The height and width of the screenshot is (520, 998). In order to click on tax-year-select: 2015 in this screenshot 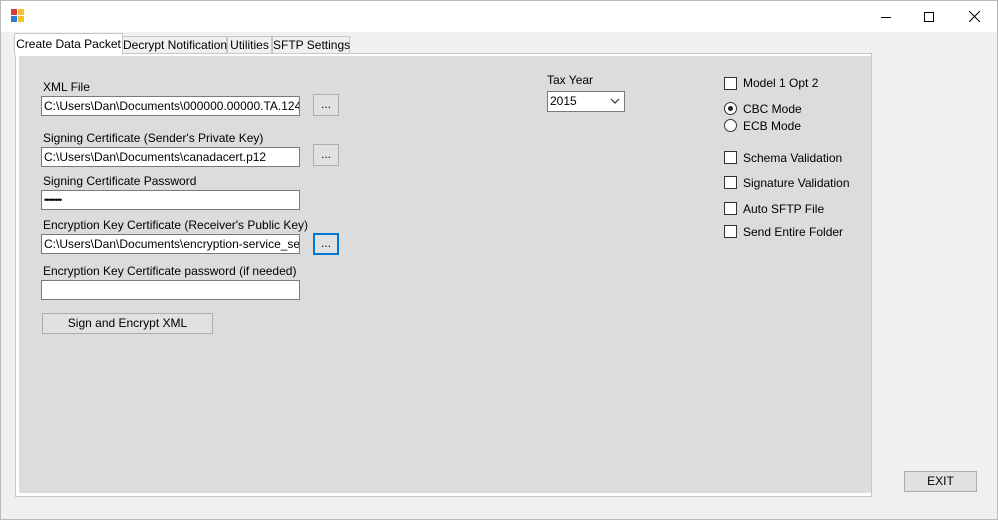, I will do `click(586, 101)`.